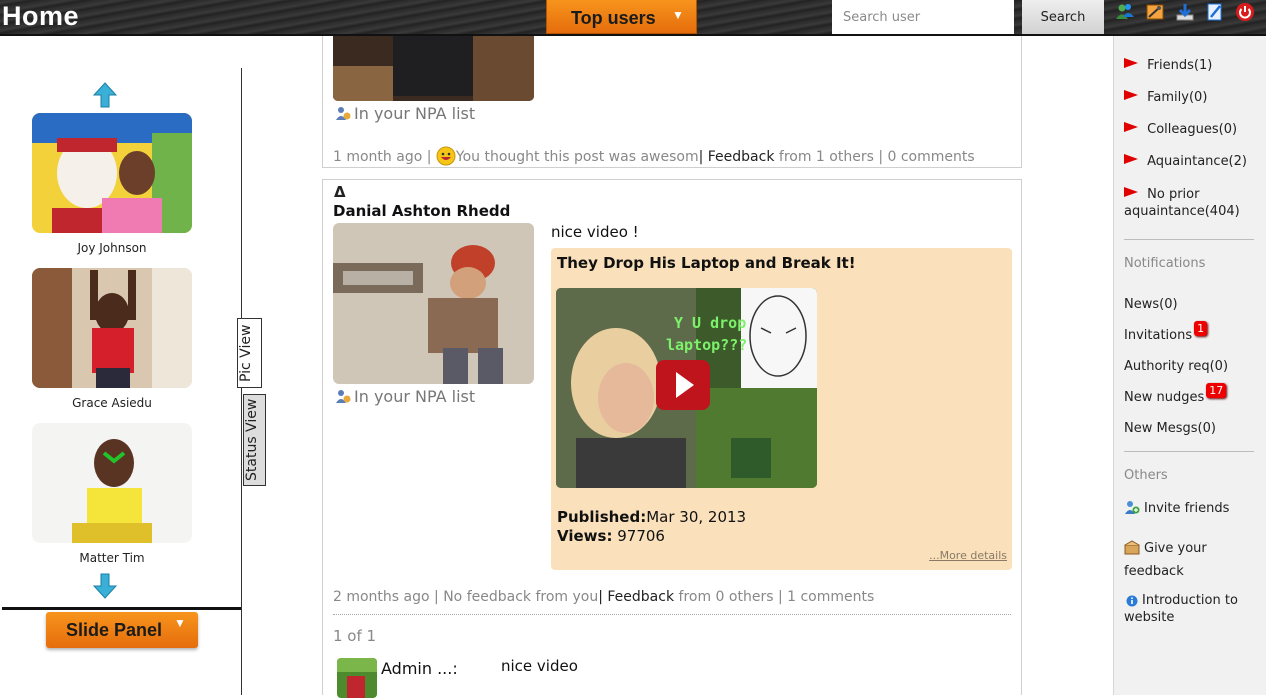 This screenshot has height=698, width=1266. What do you see at coordinates (1175, 548) in the screenshot?
I see `give-feedback-line1: Give your` at bounding box center [1175, 548].